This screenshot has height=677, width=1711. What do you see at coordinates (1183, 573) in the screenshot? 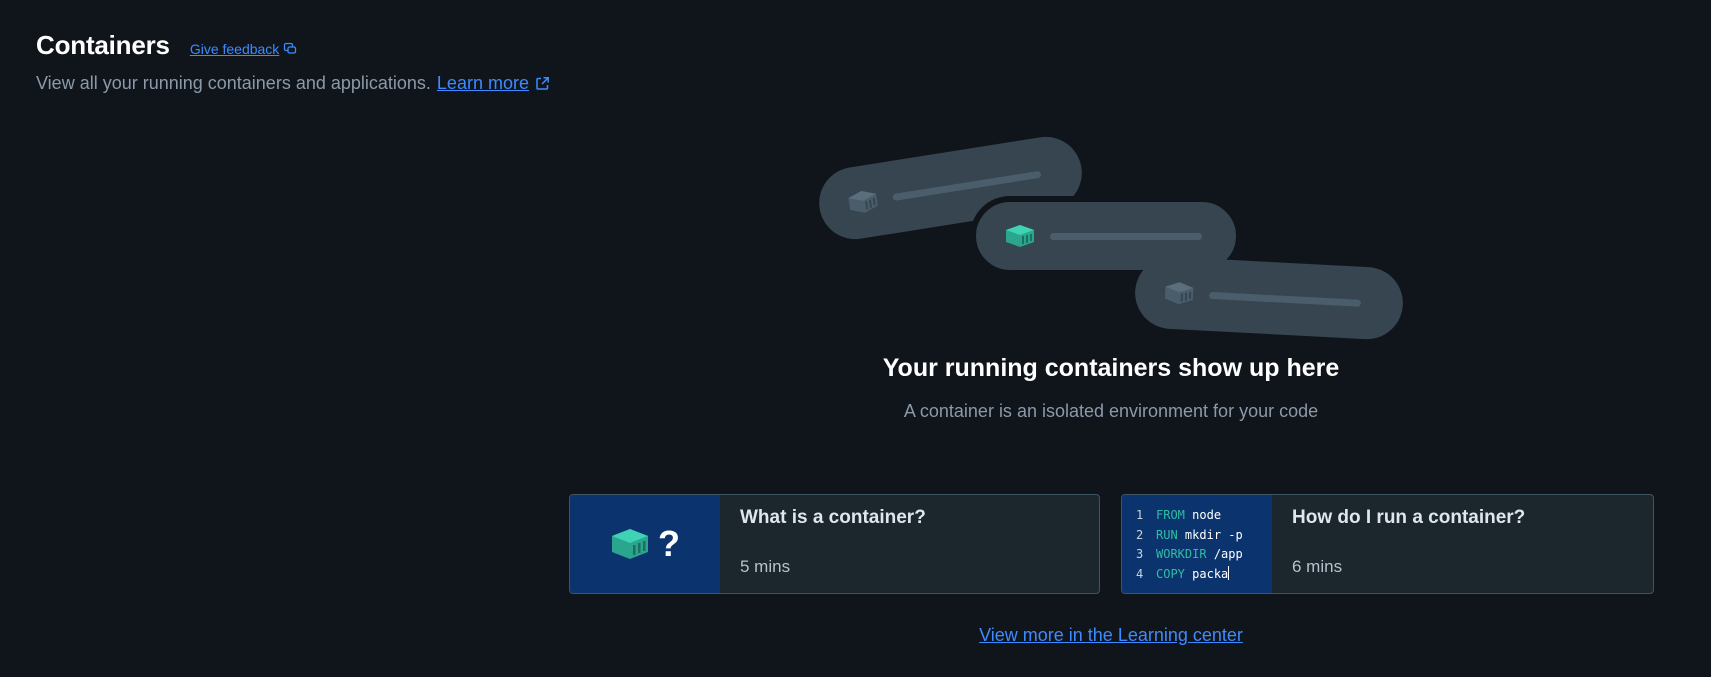
I see `code-line: 4 COPY packa` at bounding box center [1183, 573].